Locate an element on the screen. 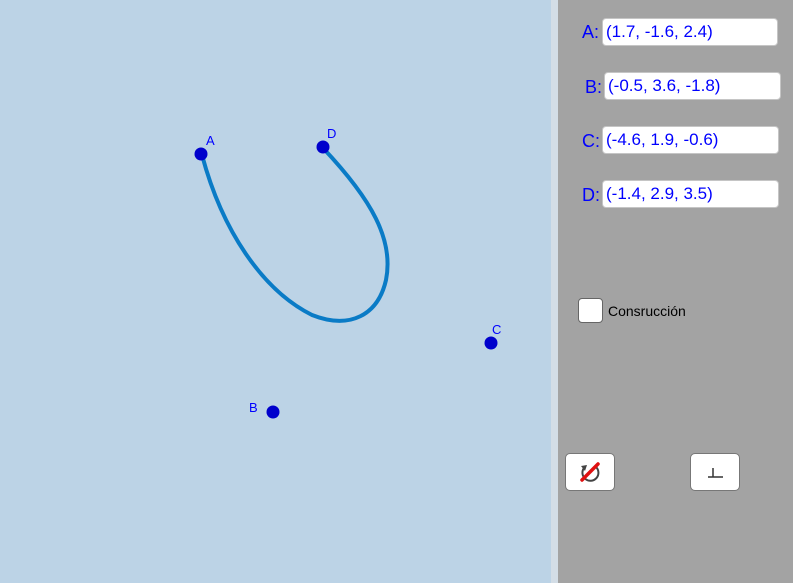  reset-button is located at coordinates (590, 472).